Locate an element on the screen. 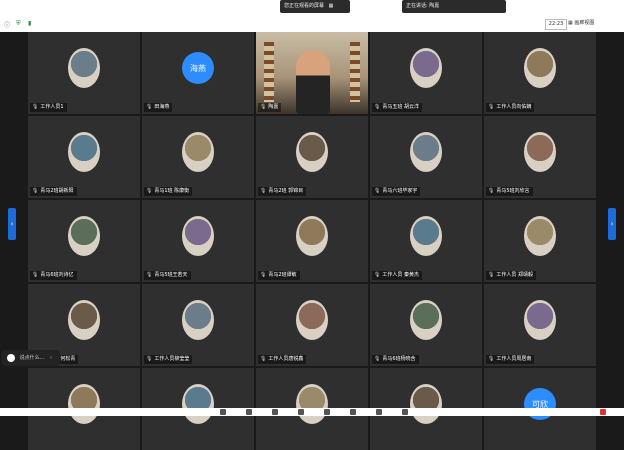 The height and width of the screenshot is (450, 624). participant-tile: 🎙 陶嘉 is located at coordinates (312, 73).